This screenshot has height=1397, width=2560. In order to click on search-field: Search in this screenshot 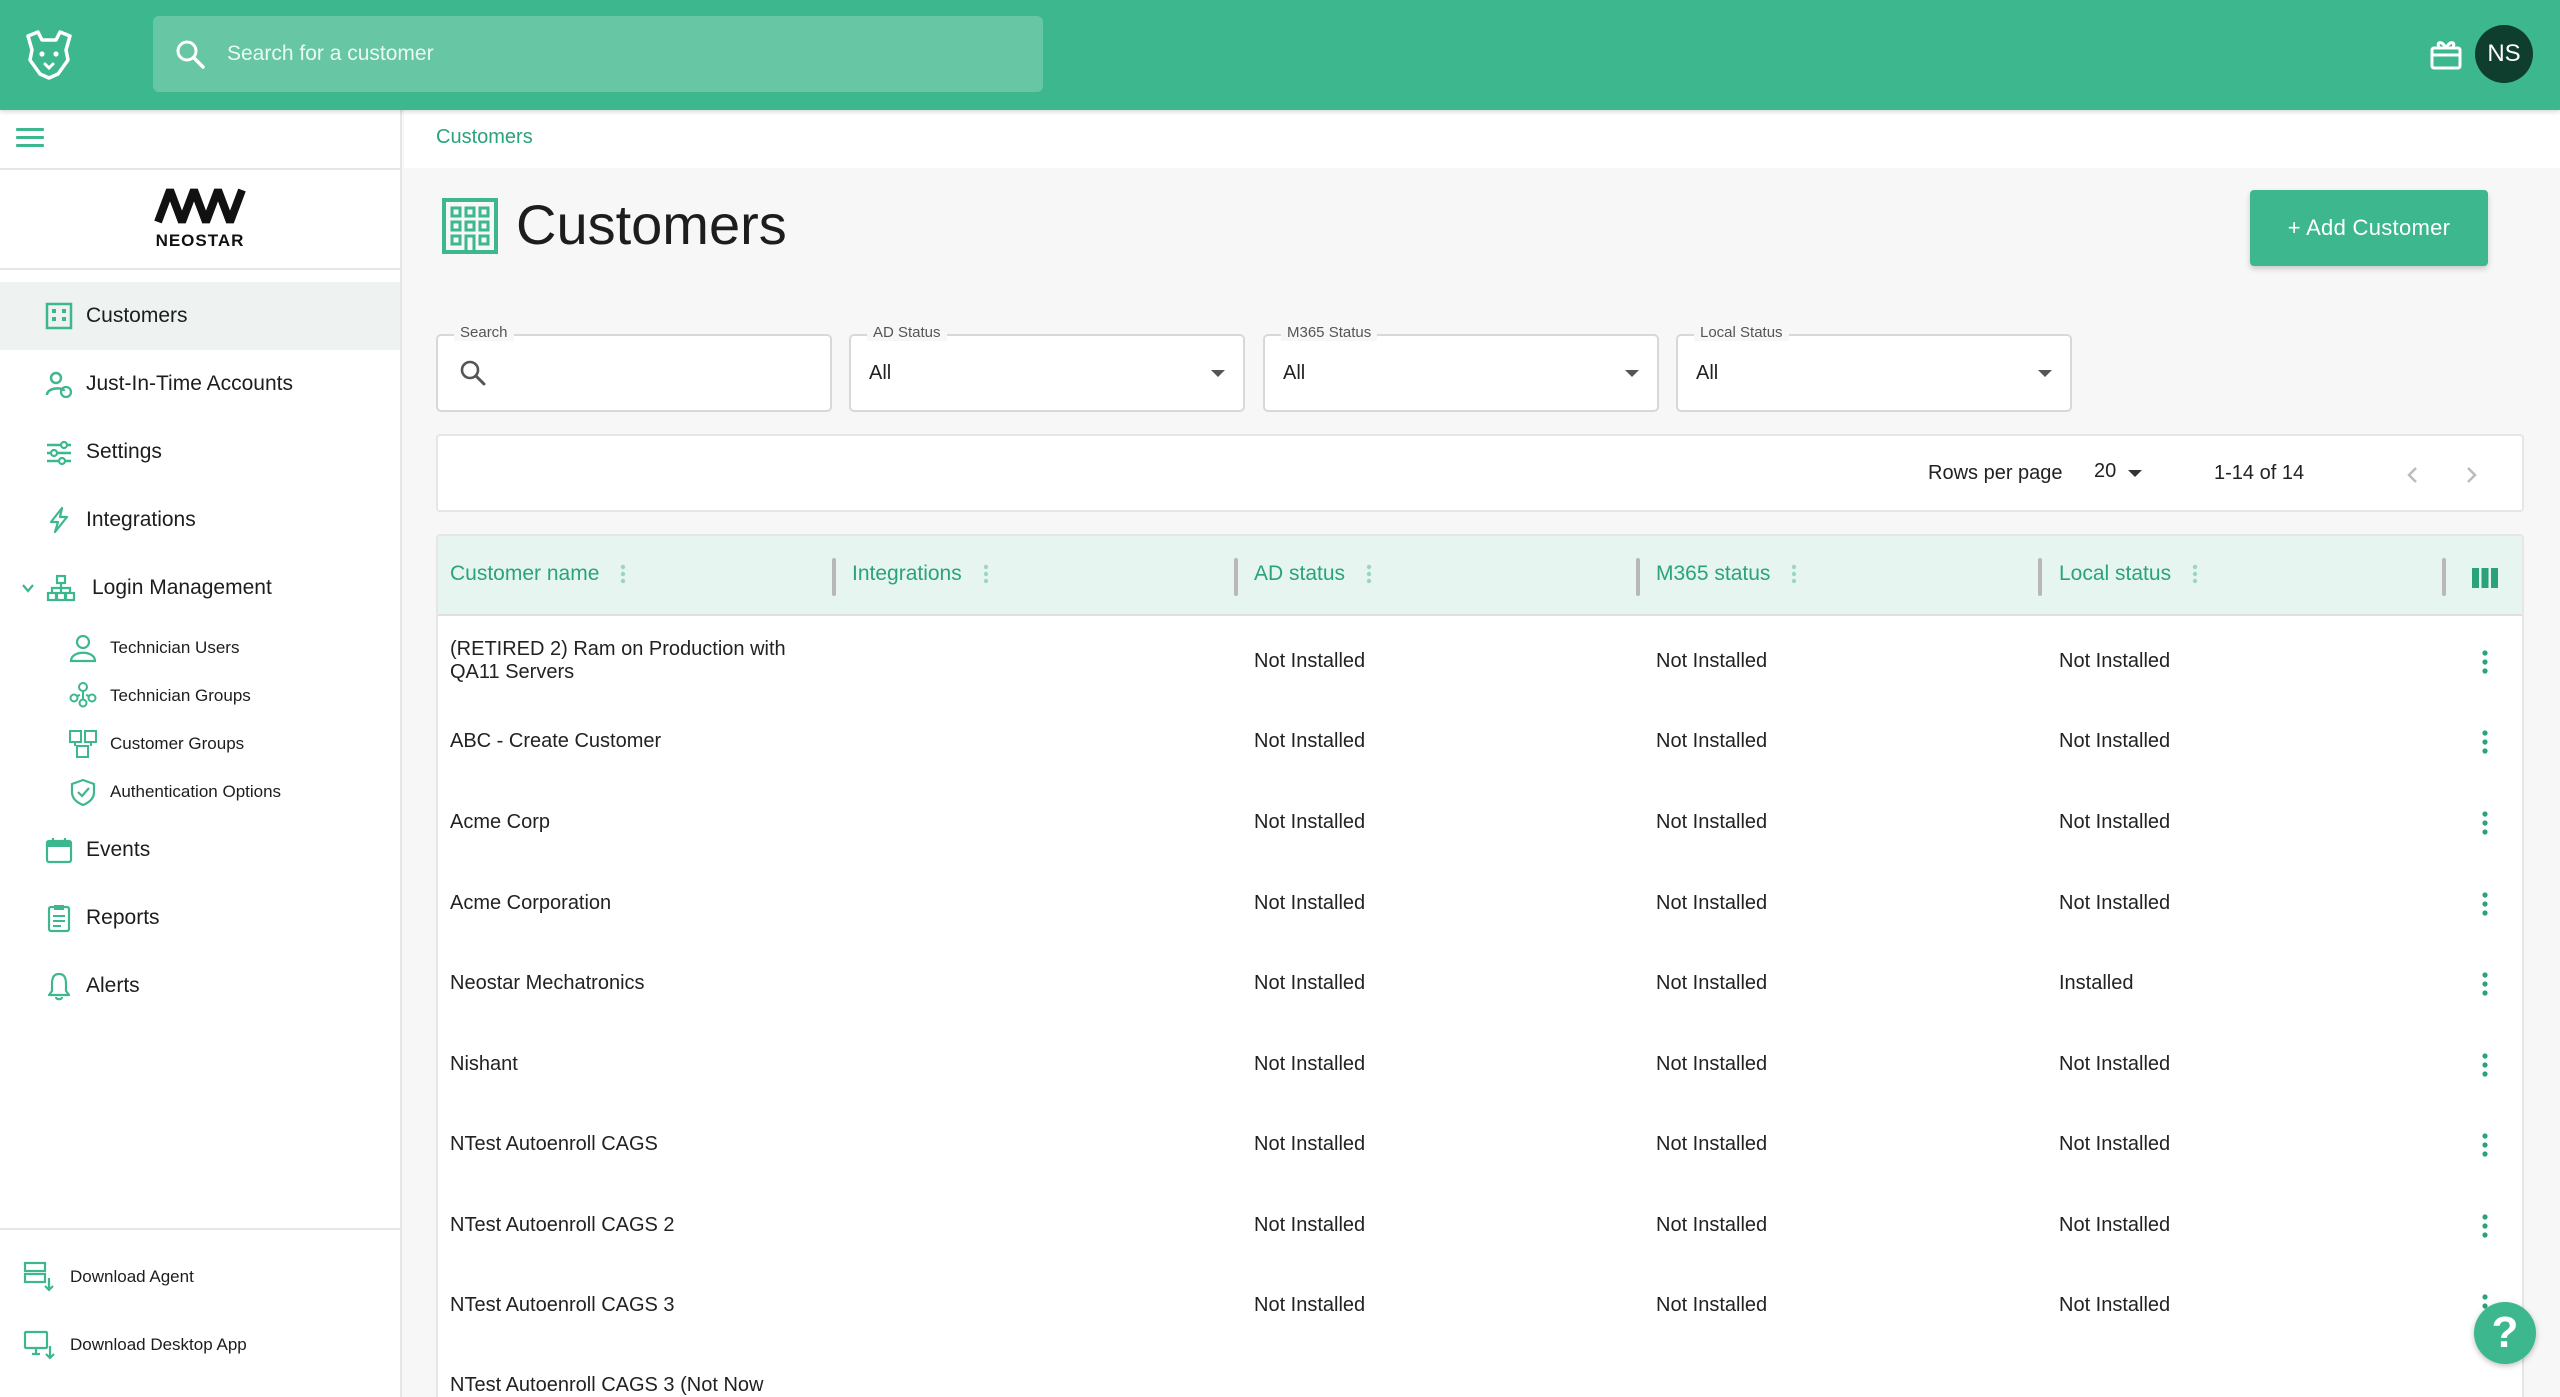, I will do `click(634, 368)`.